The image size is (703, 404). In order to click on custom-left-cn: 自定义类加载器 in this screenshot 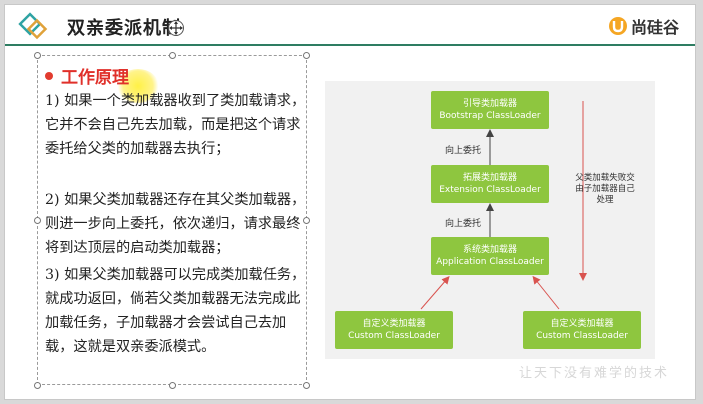, I will do `click(394, 324)`.